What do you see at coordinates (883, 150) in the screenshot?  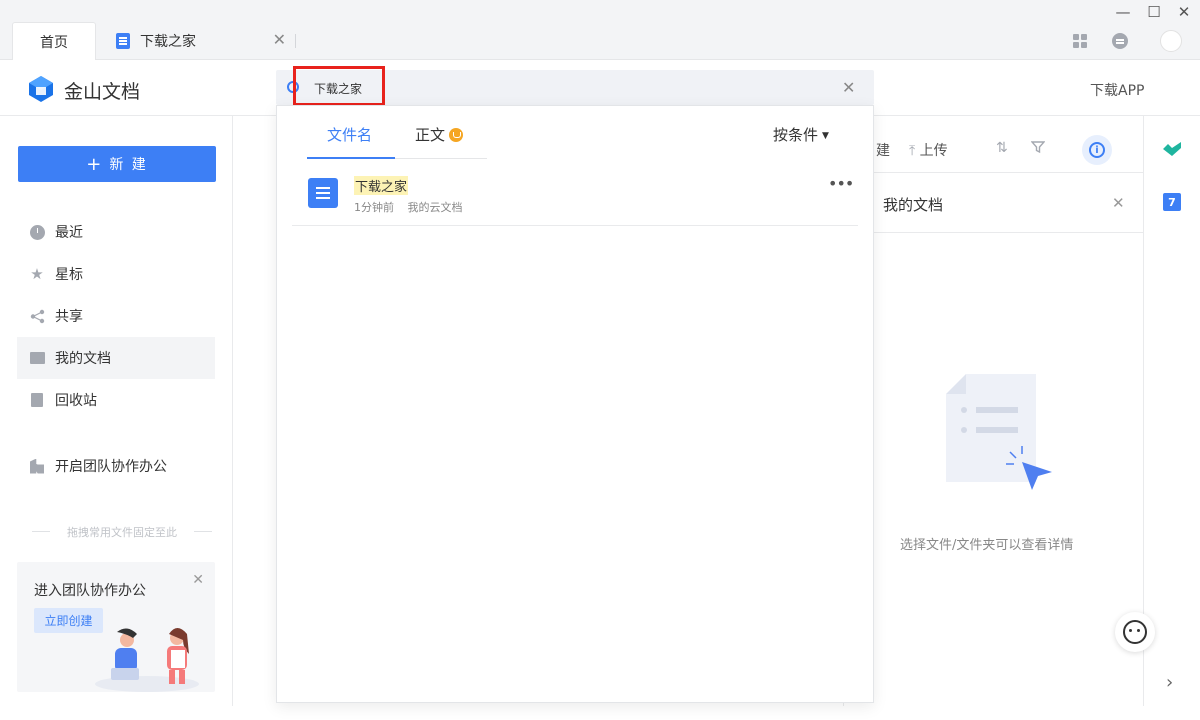 I see `new-tool-button: 建` at bounding box center [883, 150].